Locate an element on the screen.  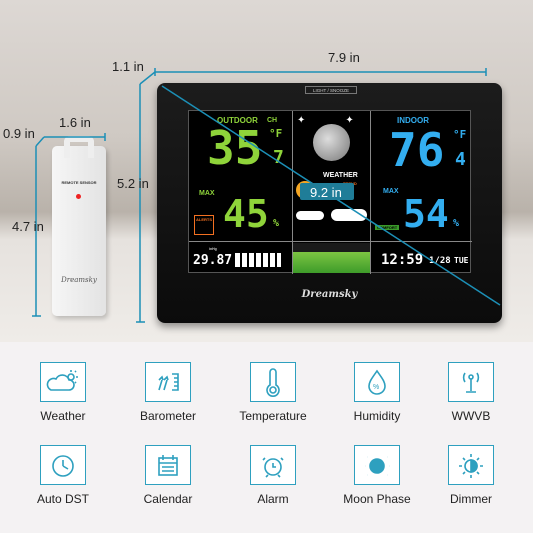
feature-weather: Weather is located at coordinates (63, 392).